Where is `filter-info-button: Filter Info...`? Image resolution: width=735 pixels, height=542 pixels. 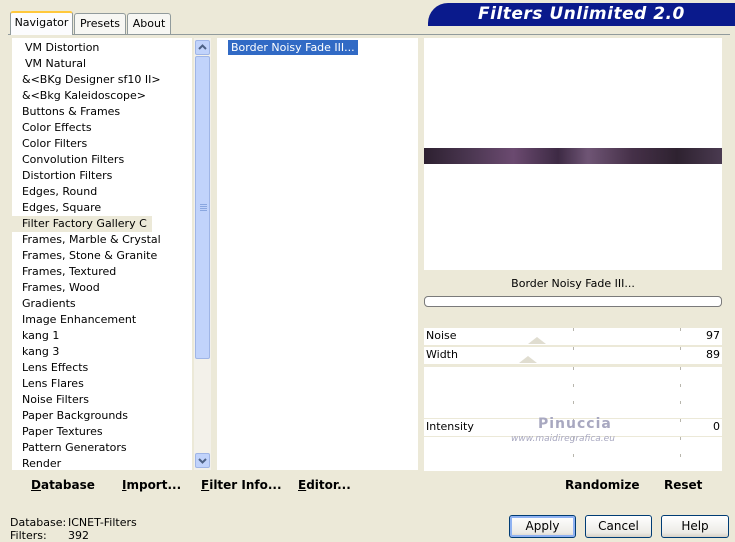 filter-info-button: Filter Info... is located at coordinates (241, 485).